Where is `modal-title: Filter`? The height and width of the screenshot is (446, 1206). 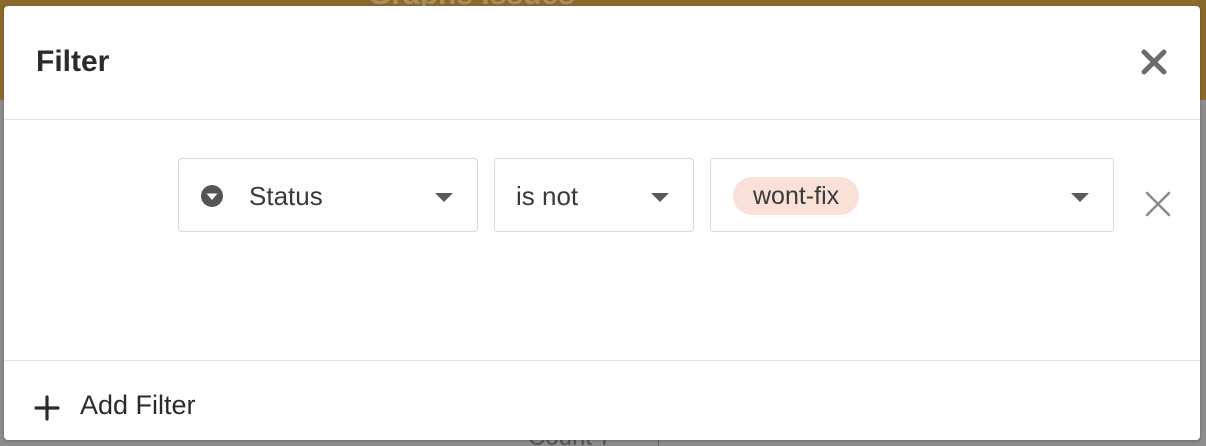 modal-title: Filter is located at coordinates (73, 61).